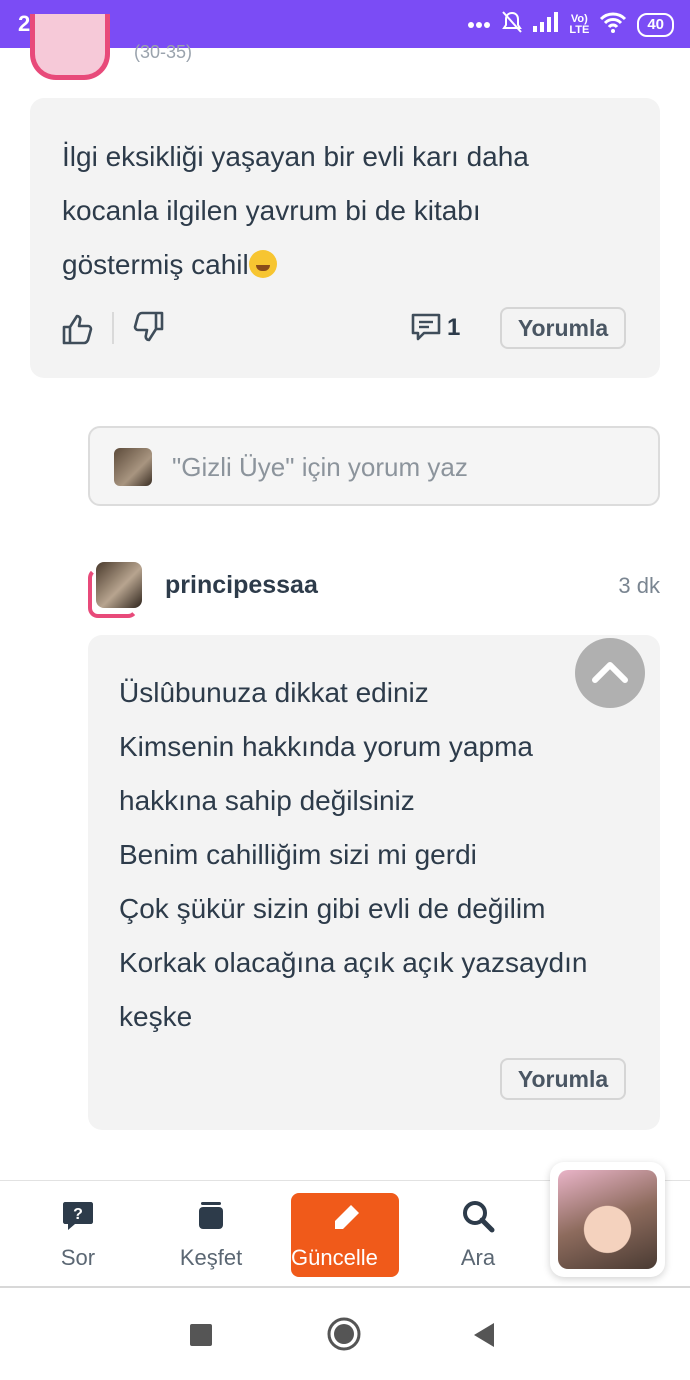 The height and width of the screenshot is (1380, 690). Describe the element at coordinates (70, 47) in the screenshot. I see `previous-user-avatar` at that location.